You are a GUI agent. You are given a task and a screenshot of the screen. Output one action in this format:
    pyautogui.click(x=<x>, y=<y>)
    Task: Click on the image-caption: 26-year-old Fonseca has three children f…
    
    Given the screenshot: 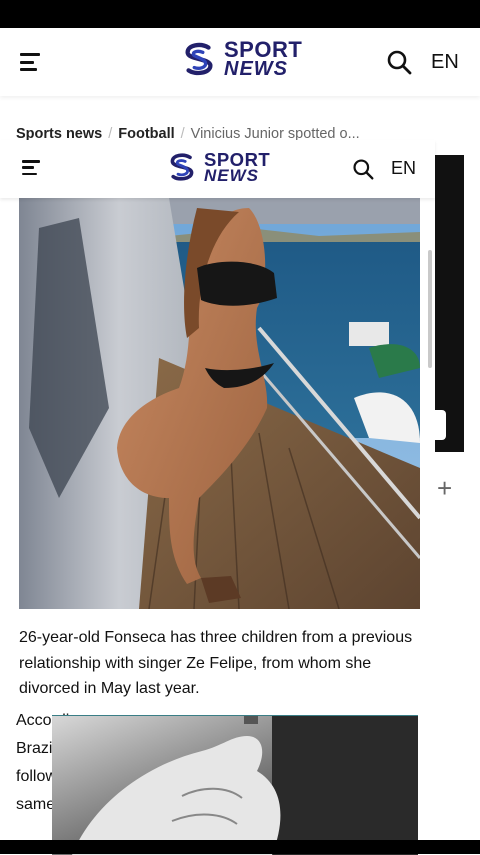 What is the action you would take?
    pyautogui.click(x=216, y=663)
    